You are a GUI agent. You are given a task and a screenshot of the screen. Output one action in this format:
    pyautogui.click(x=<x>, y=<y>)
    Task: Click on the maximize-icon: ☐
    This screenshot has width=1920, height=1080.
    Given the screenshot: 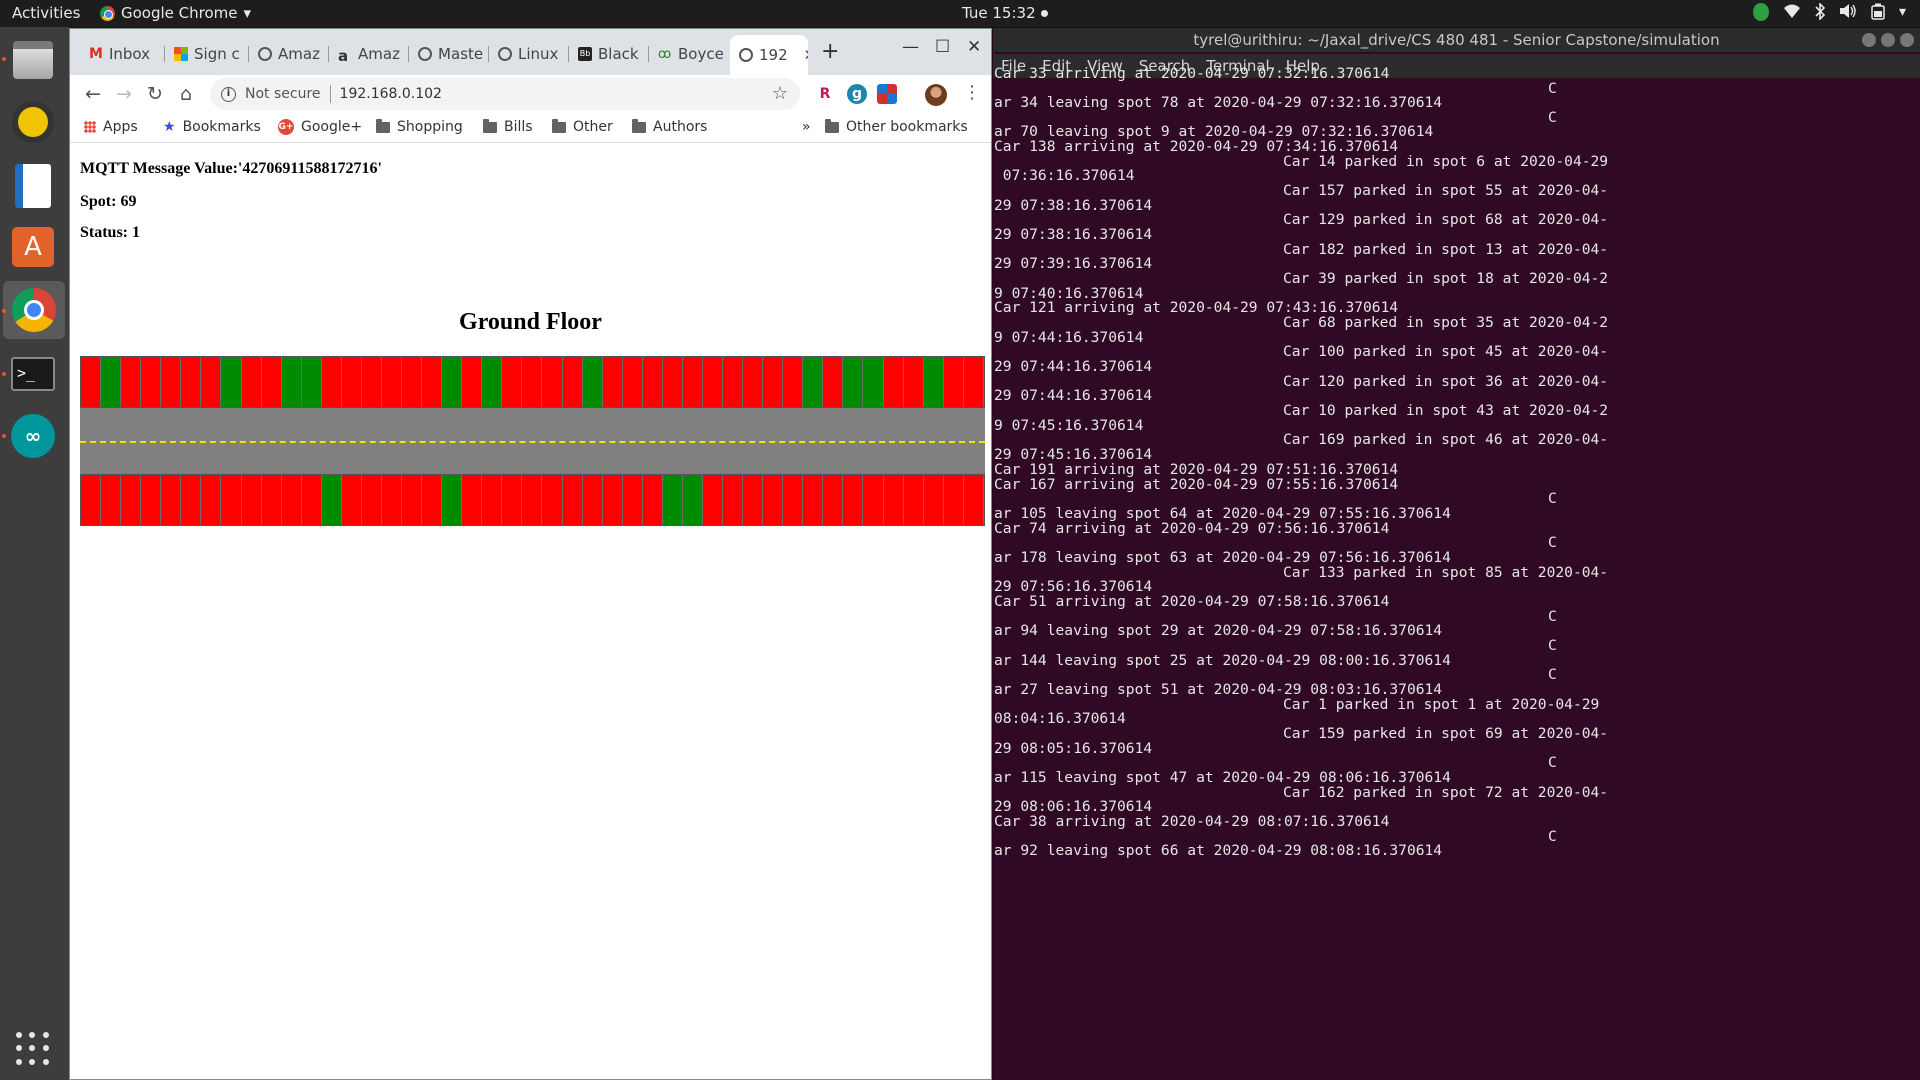 What is the action you would take?
    pyautogui.click(x=942, y=47)
    